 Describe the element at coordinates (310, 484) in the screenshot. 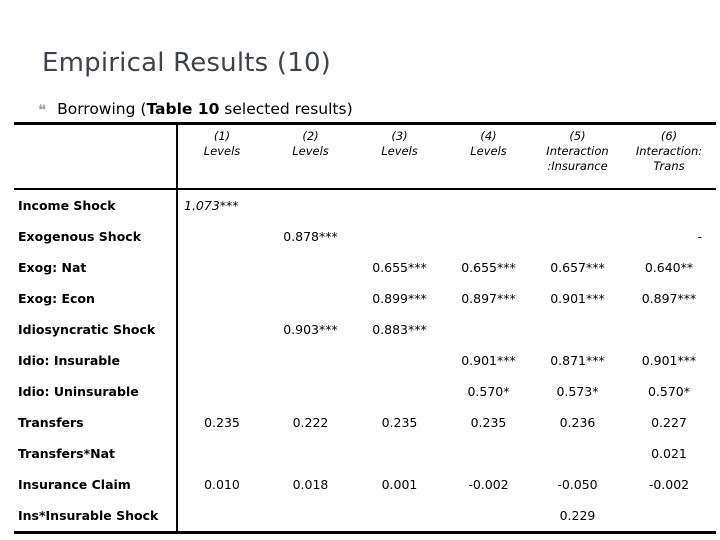

I see `table-cell: 0.018` at that location.